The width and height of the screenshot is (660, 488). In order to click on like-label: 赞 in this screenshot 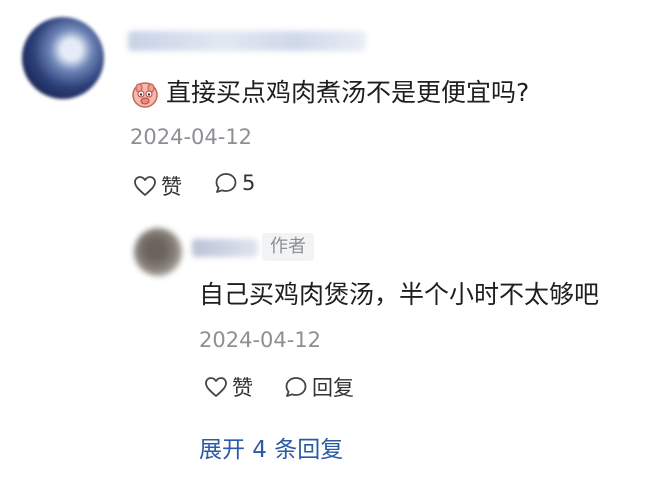, I will do `click(171, 187)`.